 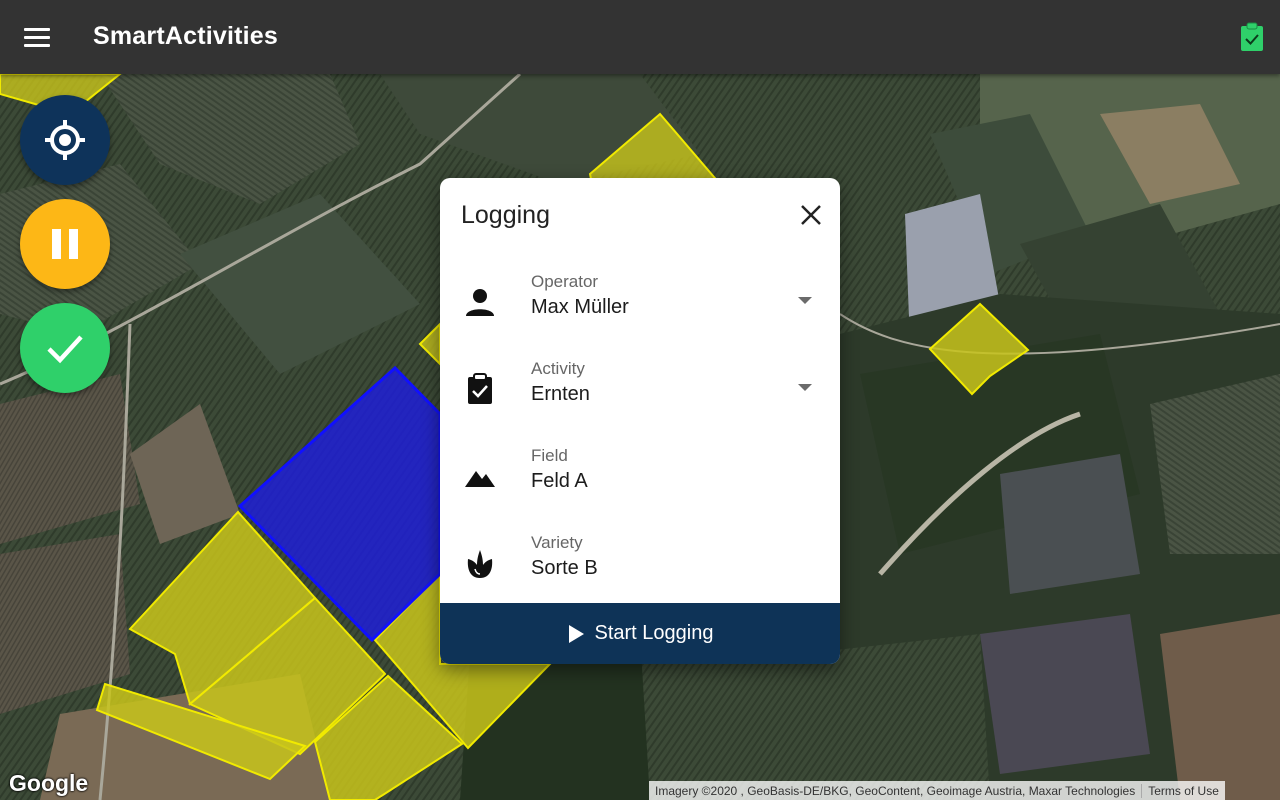 What do you see at coordinates (557, 542) in the screenshot?
I see `variety-label: Variety` at bounding box center [557, 542].